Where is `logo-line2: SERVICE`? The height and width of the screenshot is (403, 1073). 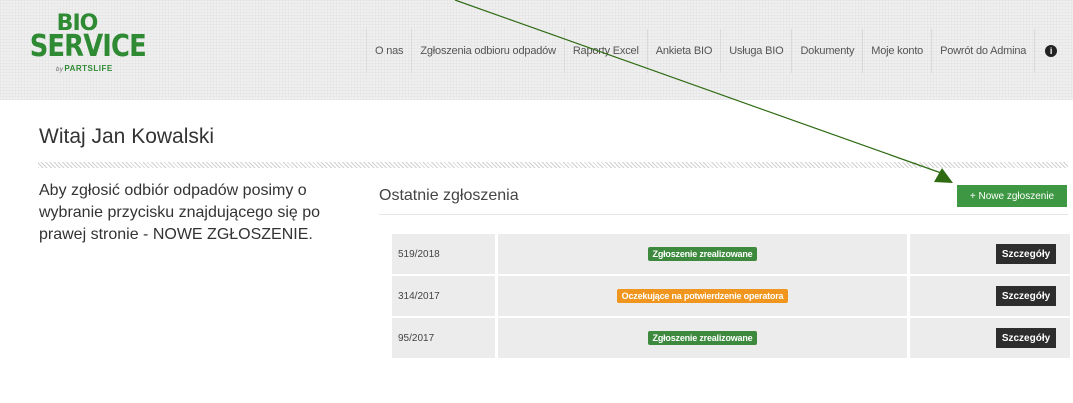
logo-line2: SERVICE is located at coordinates (88, 46).